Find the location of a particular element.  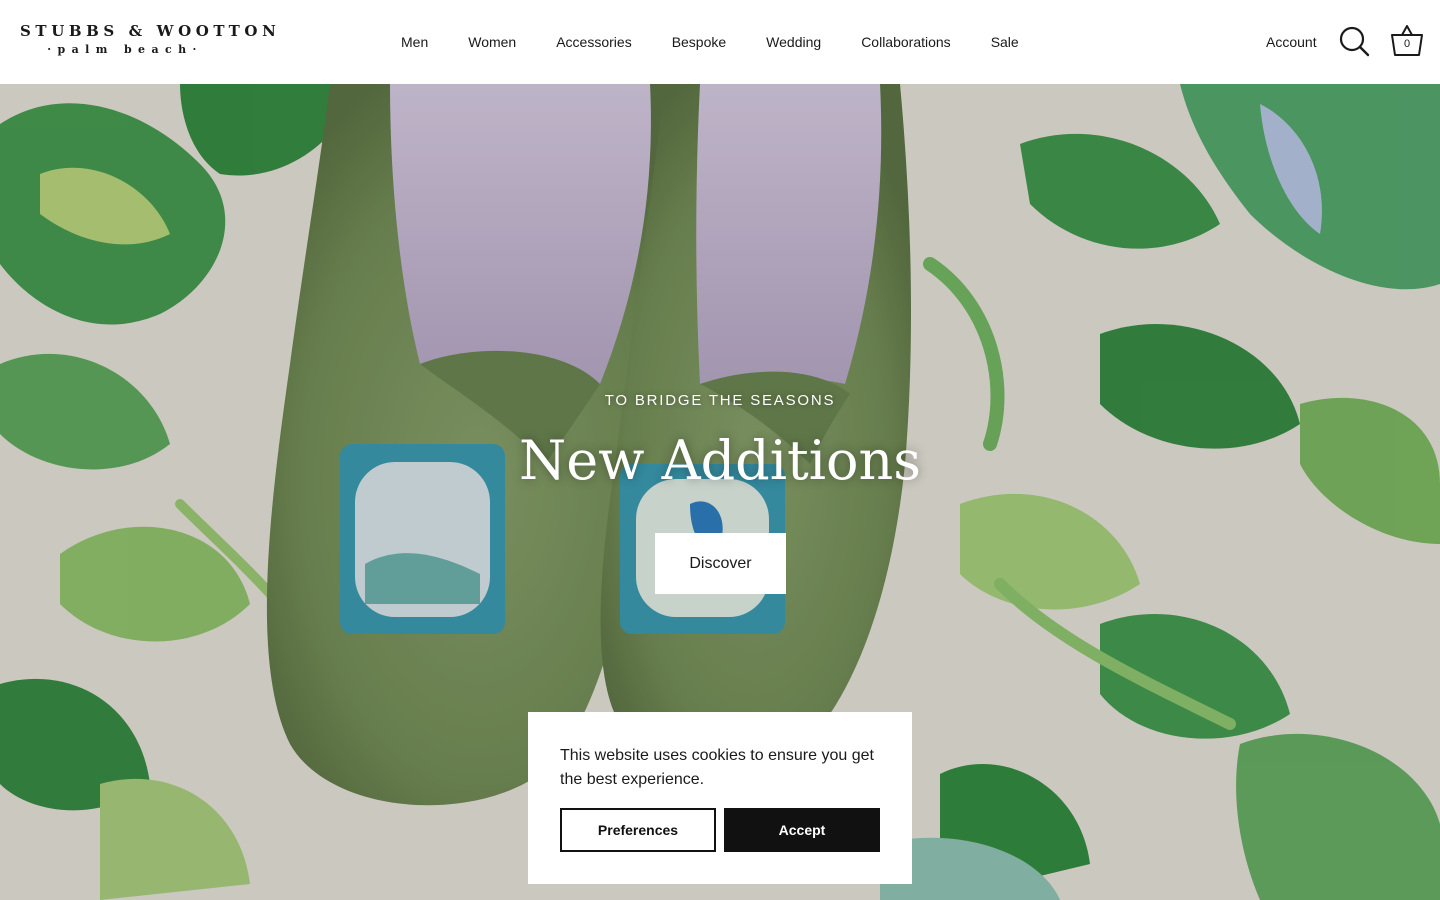

cookie-actions: Preferences Accept is located at coordinates (720, 830).